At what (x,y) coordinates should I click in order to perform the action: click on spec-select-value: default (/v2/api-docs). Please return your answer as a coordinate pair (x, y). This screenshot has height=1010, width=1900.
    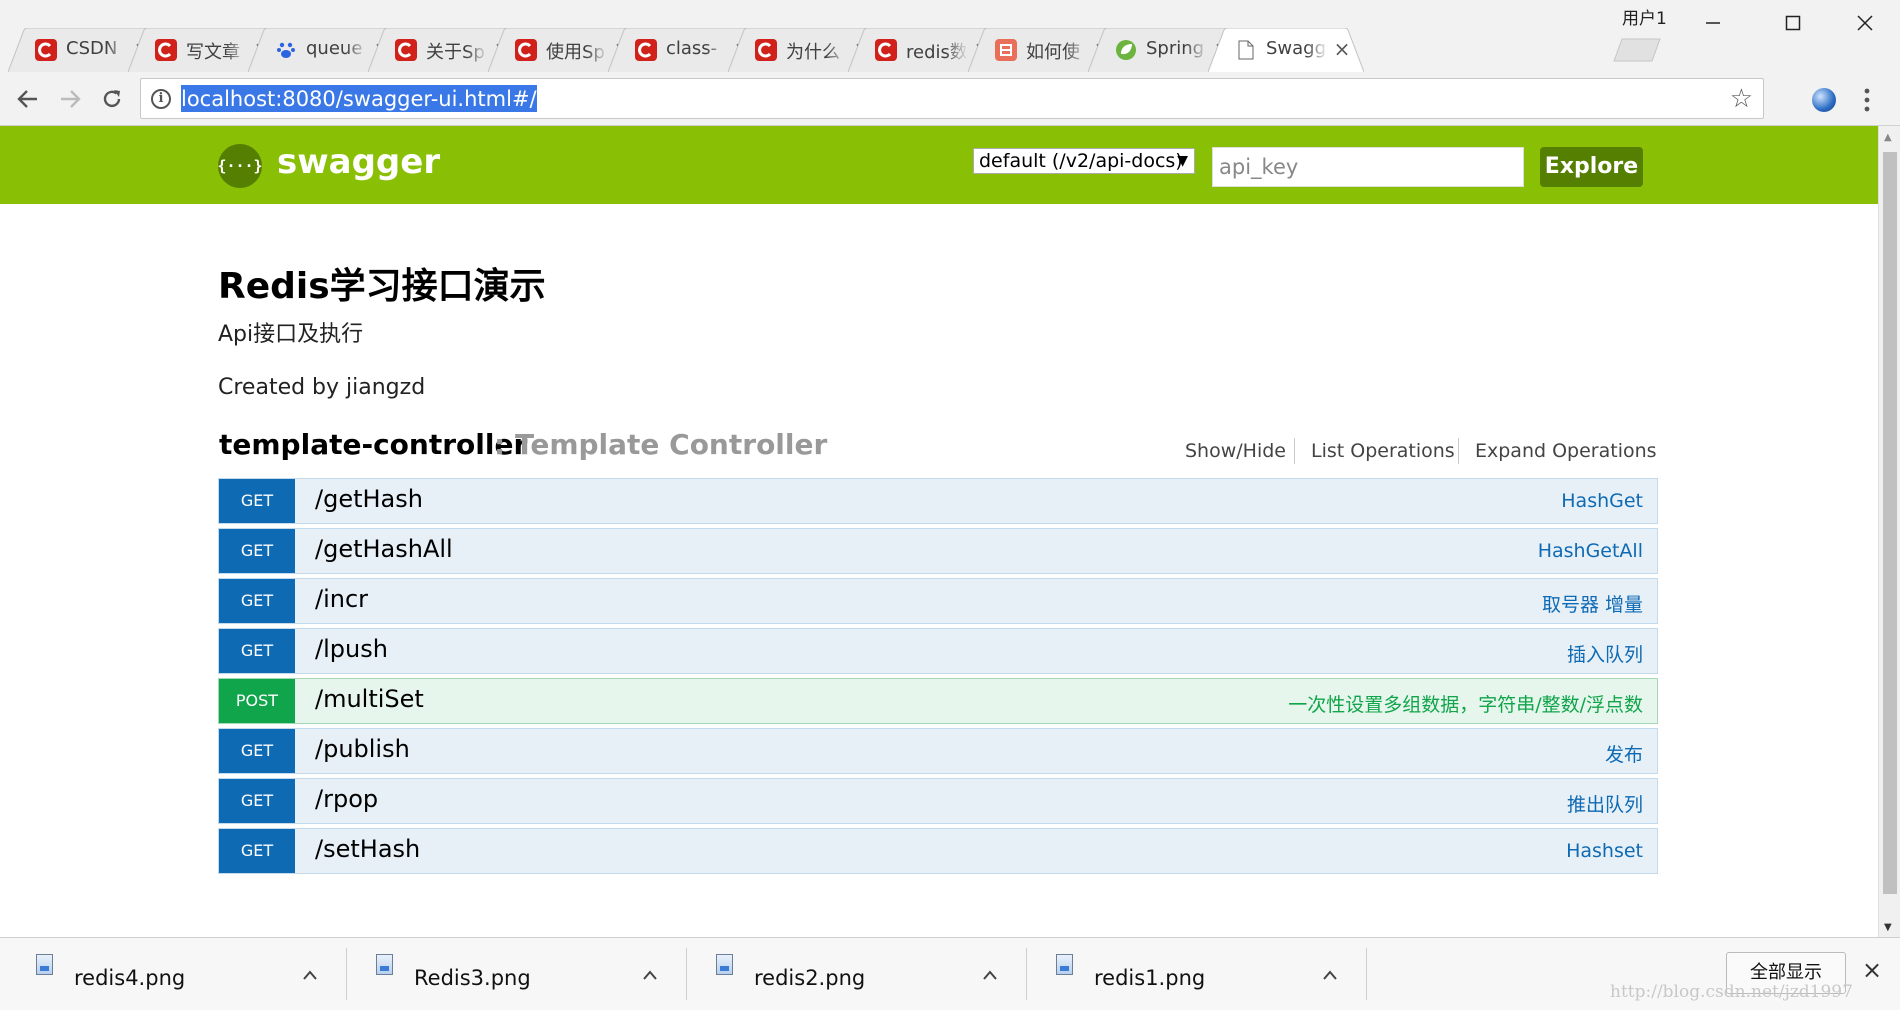
    Looking at the image, I should click on (1081, 161).